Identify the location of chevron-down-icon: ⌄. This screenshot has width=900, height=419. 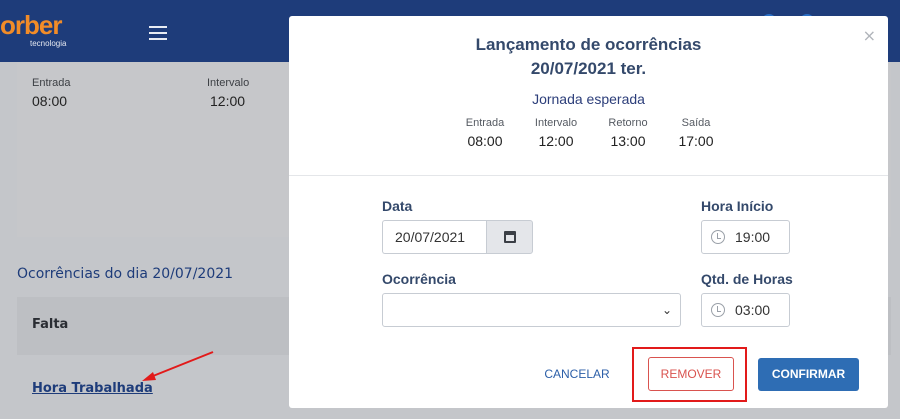
(666, 310).